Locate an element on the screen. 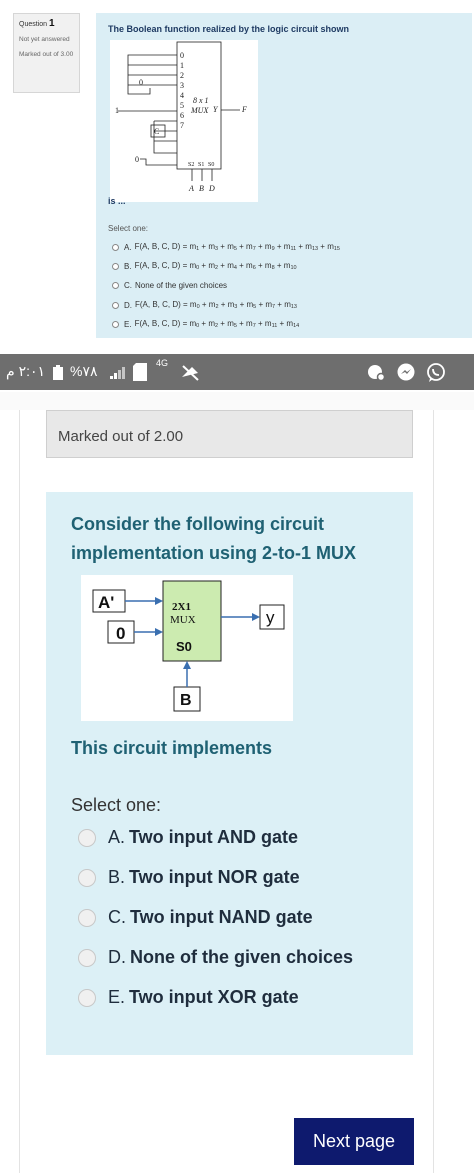 The image size is (474, 1173). battery-icon is located at coordinates (58, 372).